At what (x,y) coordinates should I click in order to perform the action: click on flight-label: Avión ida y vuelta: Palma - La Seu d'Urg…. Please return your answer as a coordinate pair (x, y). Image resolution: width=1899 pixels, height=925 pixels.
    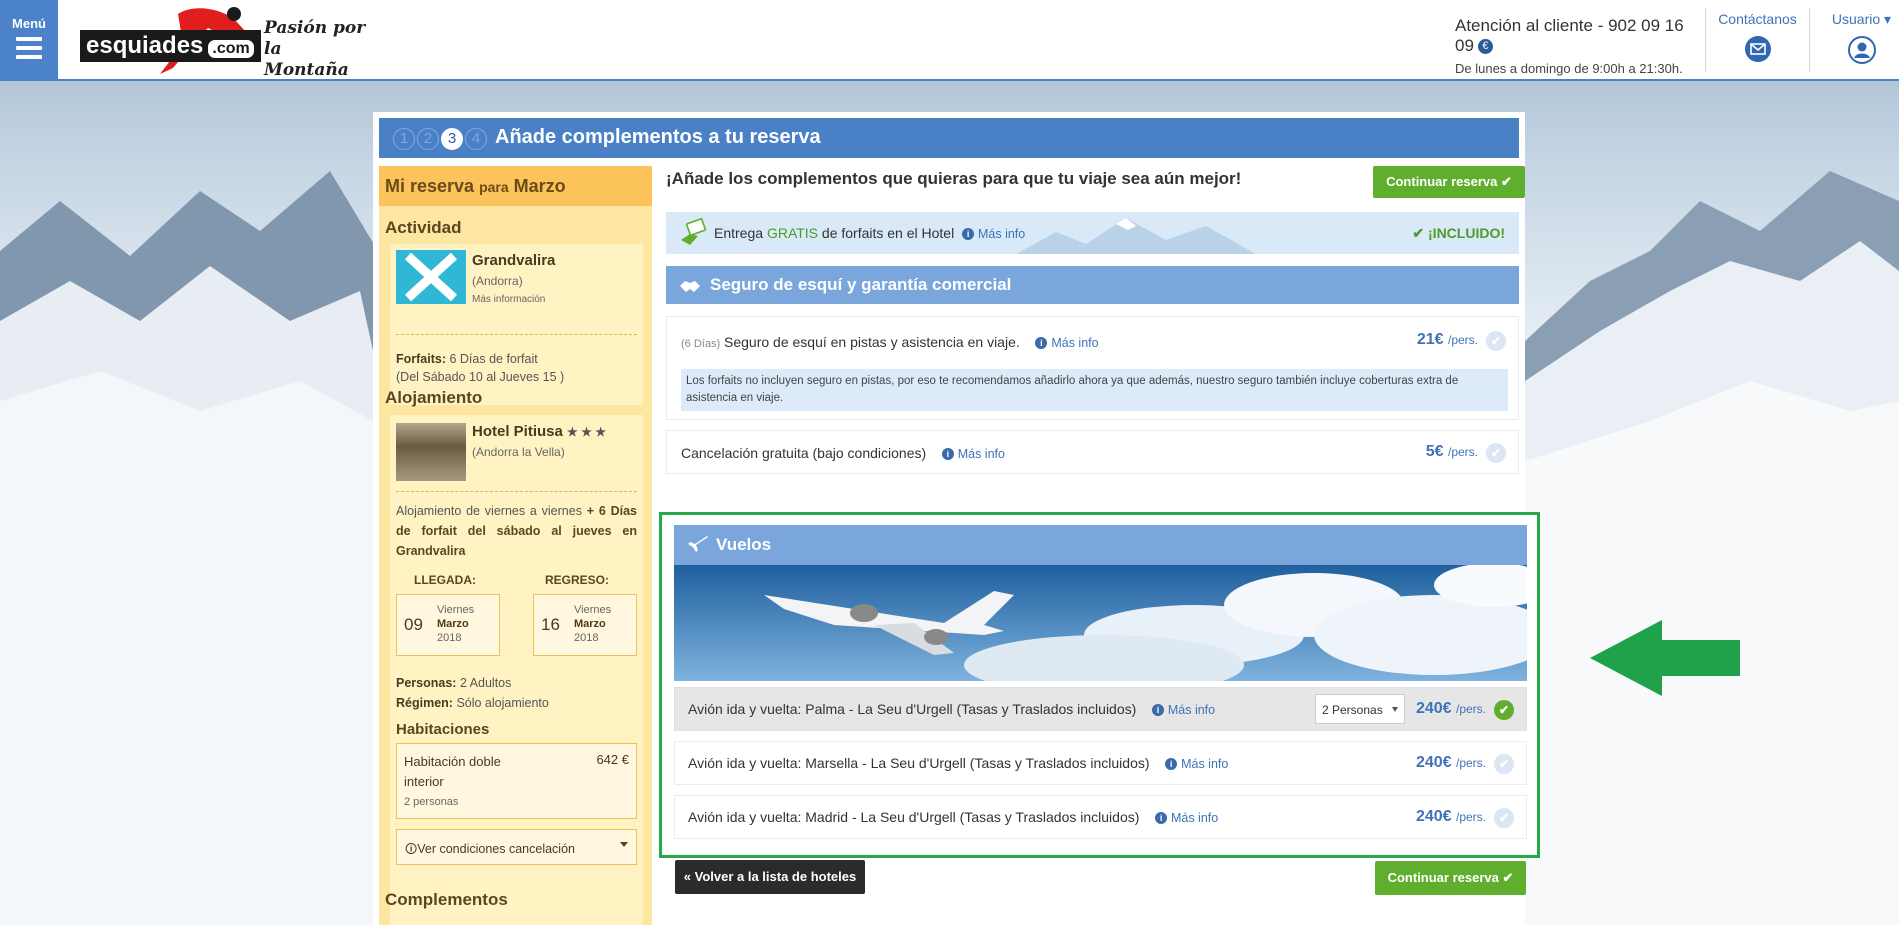
    Looking at the image, I should click on (952, 709).